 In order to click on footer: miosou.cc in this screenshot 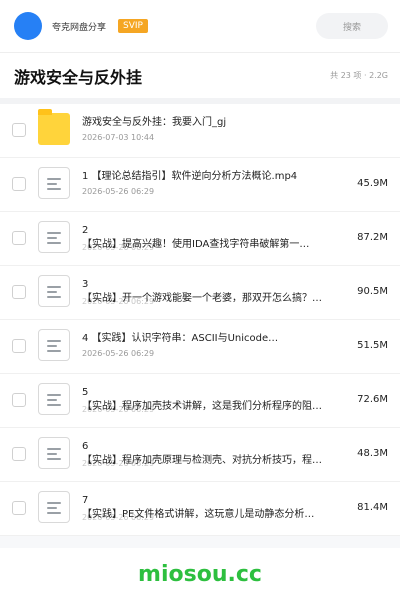, I will do `click(200, 574)`.